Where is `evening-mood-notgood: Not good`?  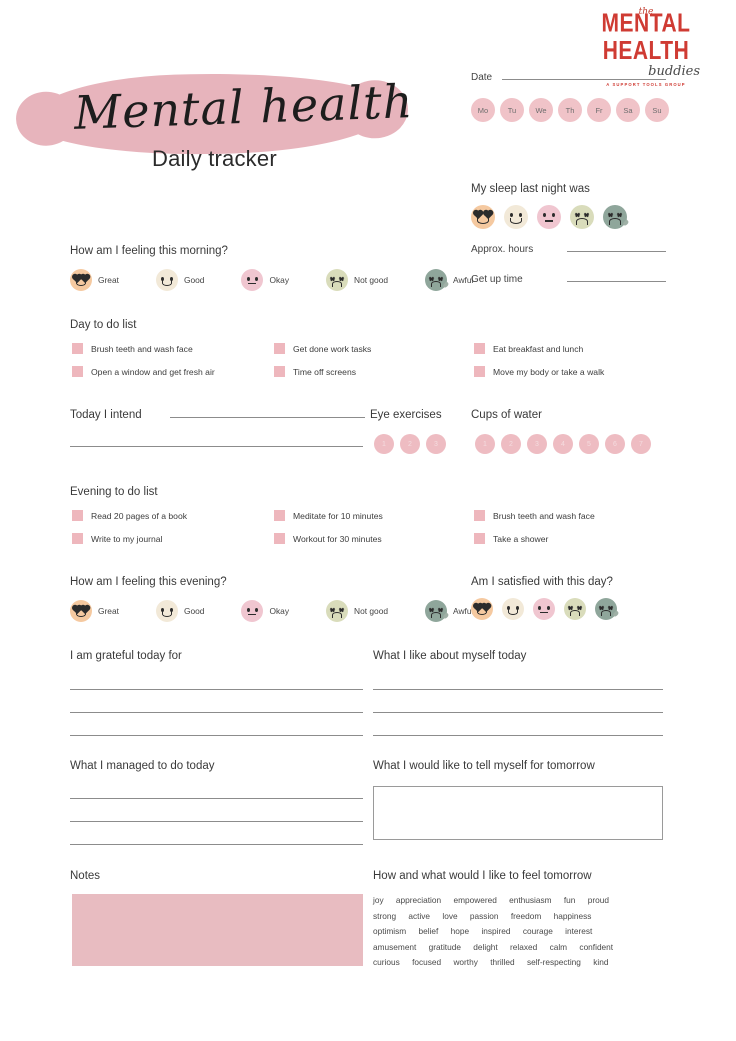 evening-mood-notgood: Not good is located at coordinates (357, 611).